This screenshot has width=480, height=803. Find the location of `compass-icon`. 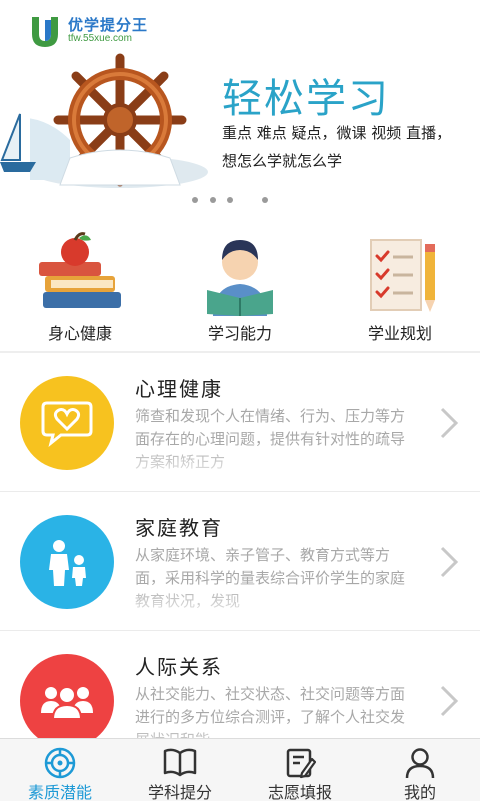

compass-icon is located at coordinates (60, 763).